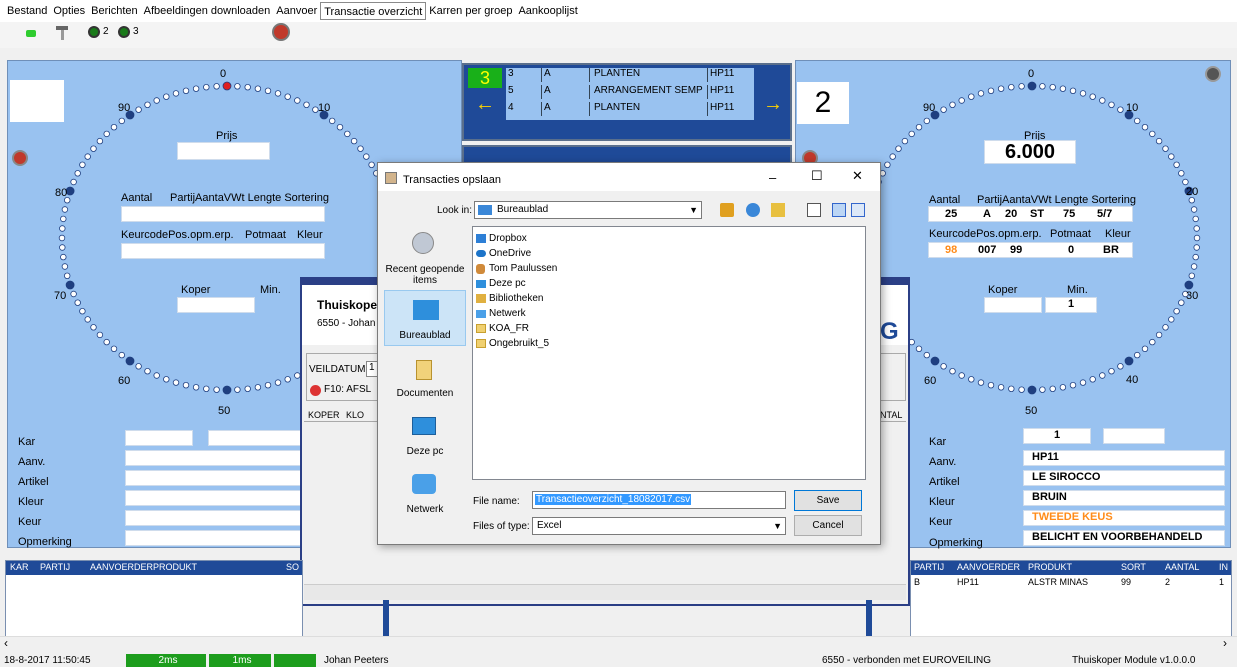 The height and width of the screenshot is (667, 1237). What do you see at coordinates (425, 275) in the screenshot?
I see `nav-recent: Recent geopende items` at bounding box center [425, 275].